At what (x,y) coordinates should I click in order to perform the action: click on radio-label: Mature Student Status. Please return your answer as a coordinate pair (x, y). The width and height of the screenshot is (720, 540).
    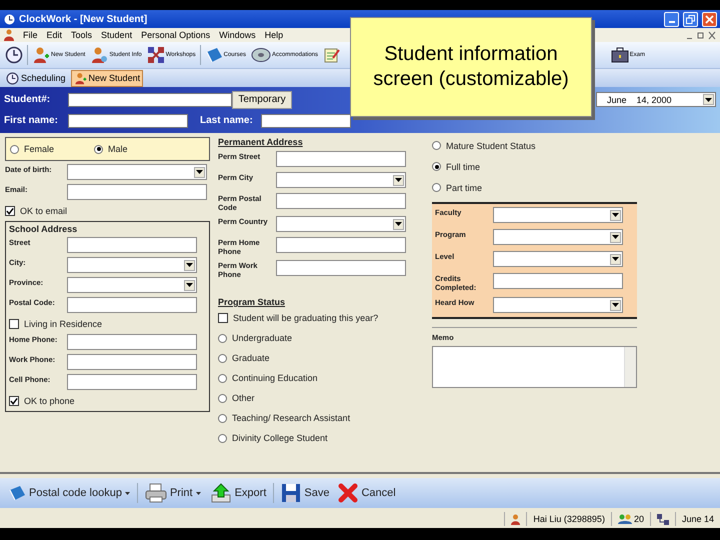
    Looking at the image, I should click on (491, 145).